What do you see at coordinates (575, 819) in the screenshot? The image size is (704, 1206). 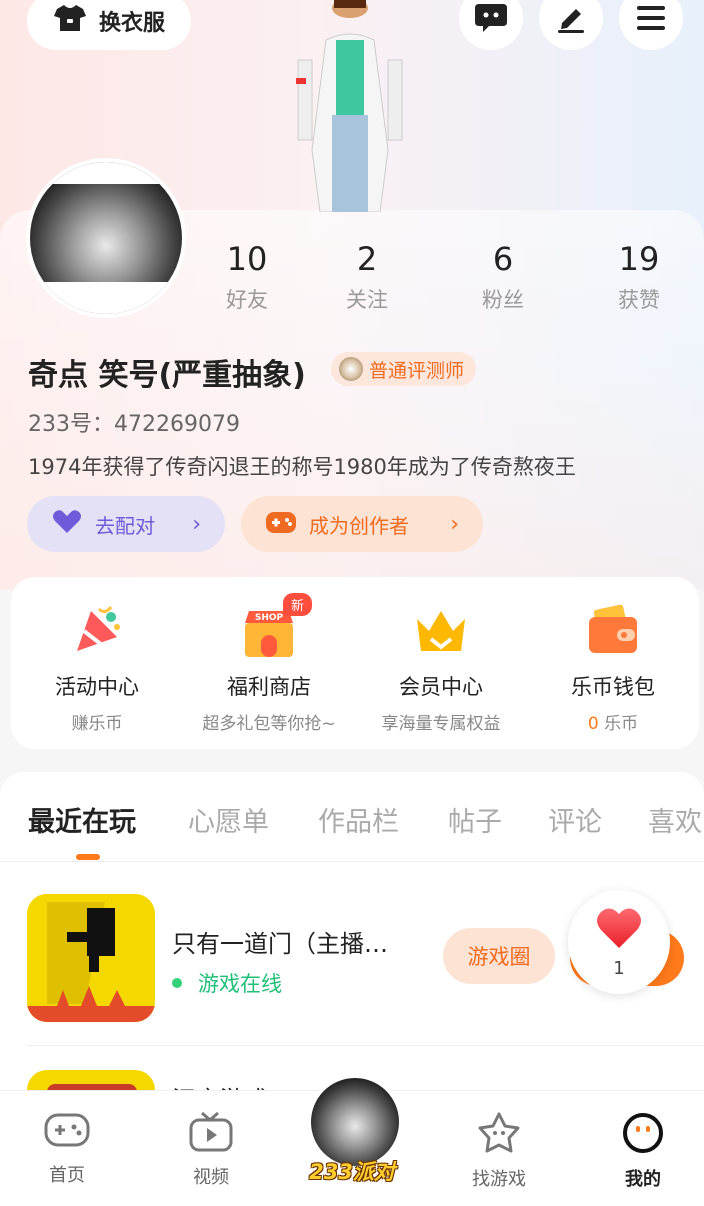 I see `tab-comments: 评论` at bounding box center [575, 819].